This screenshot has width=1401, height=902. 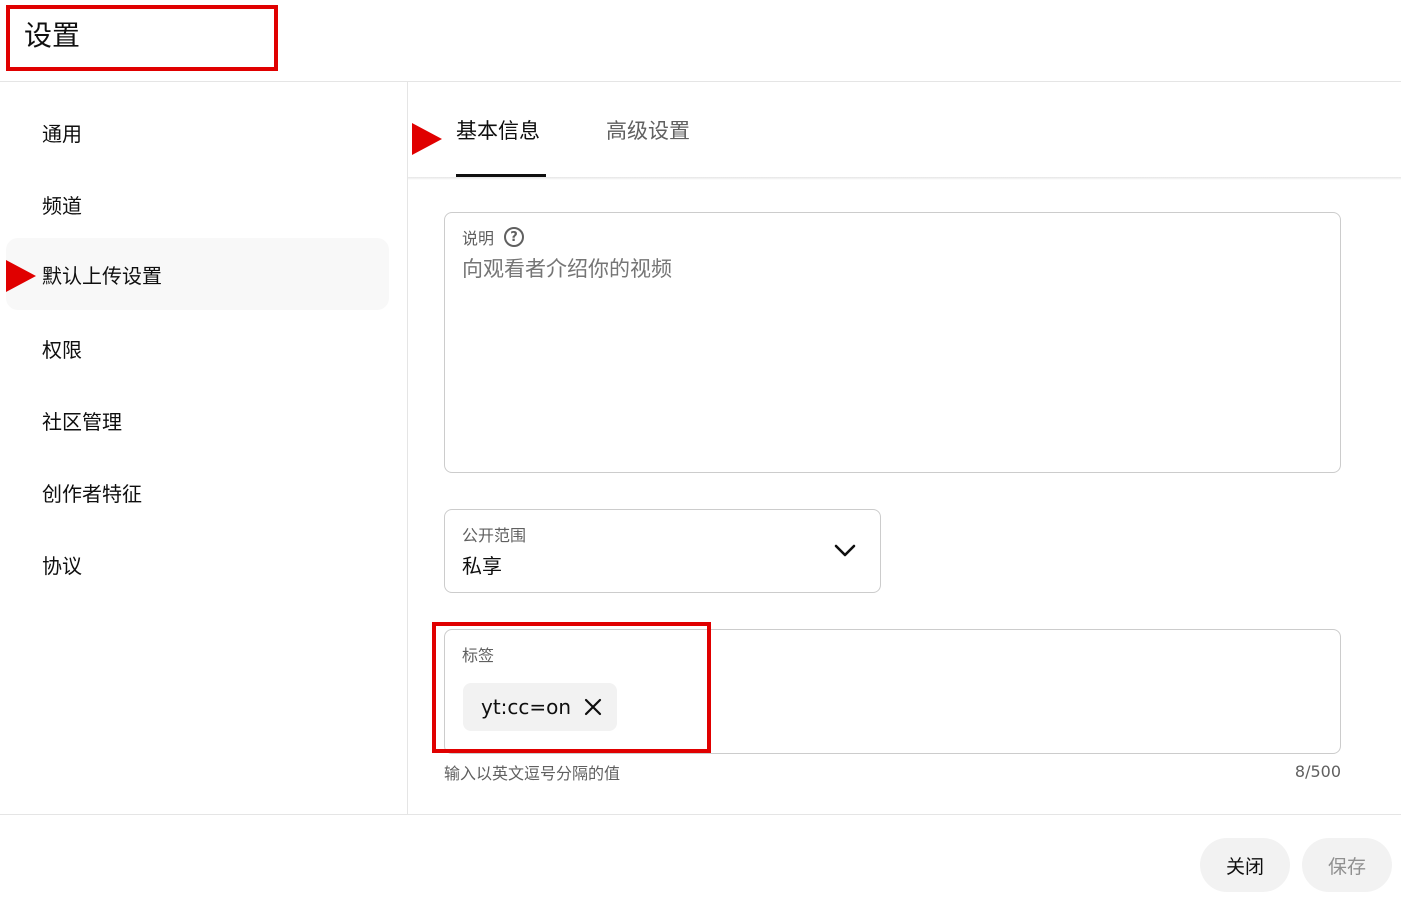 I want to click on tags-field: 标签 yt:cc=on, so click(x=892, y=691).